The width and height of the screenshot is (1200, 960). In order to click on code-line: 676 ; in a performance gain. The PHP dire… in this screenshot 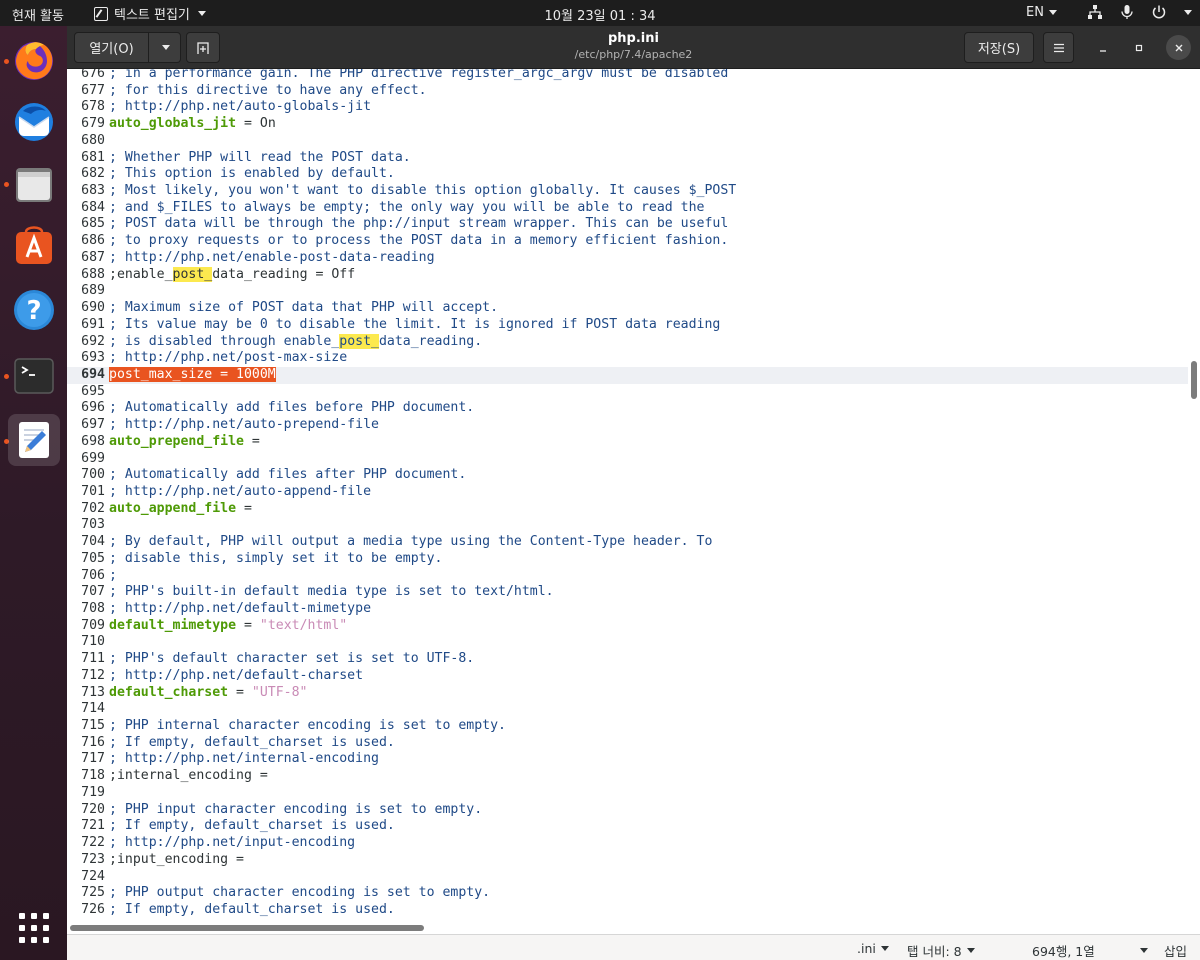, I will do `click(627, 76)`.